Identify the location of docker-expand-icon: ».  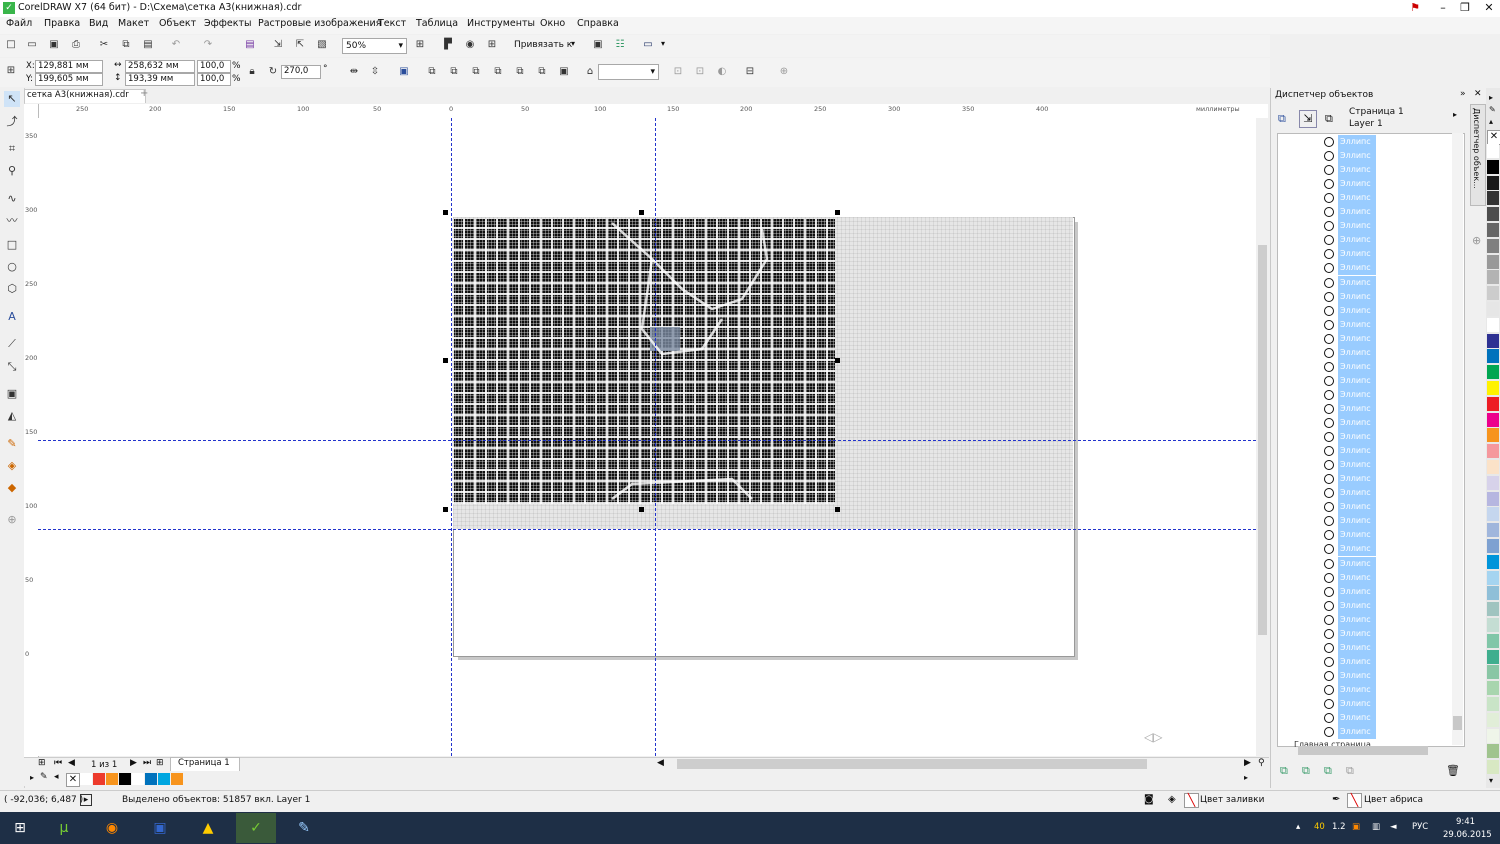
(1463, 94).